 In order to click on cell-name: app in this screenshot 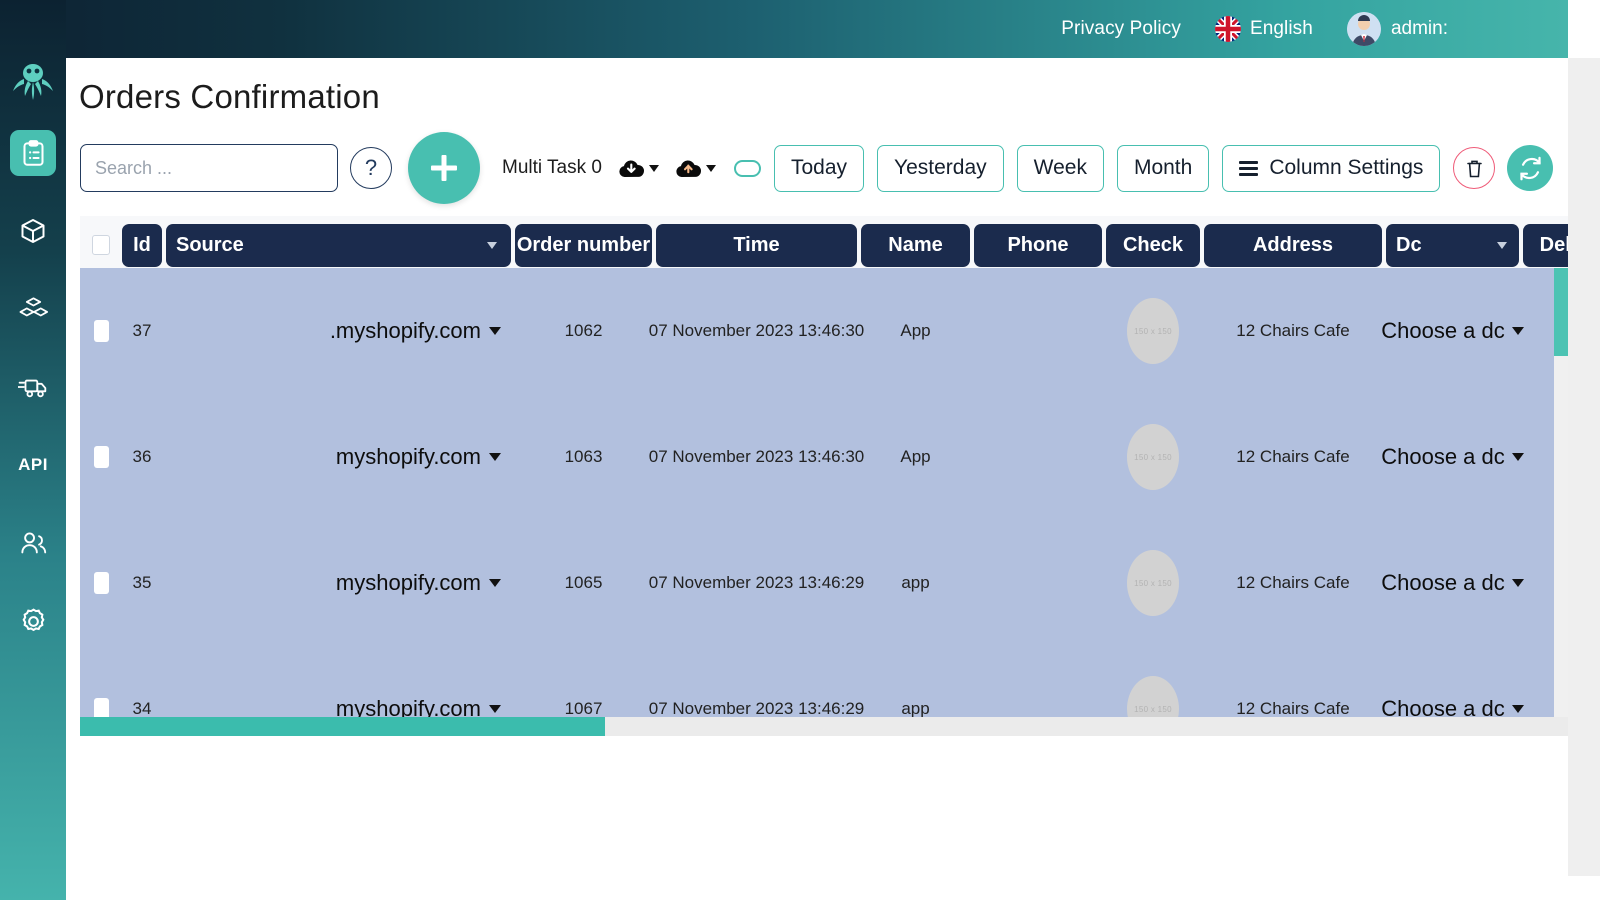, I will do `click(915, 582)`.